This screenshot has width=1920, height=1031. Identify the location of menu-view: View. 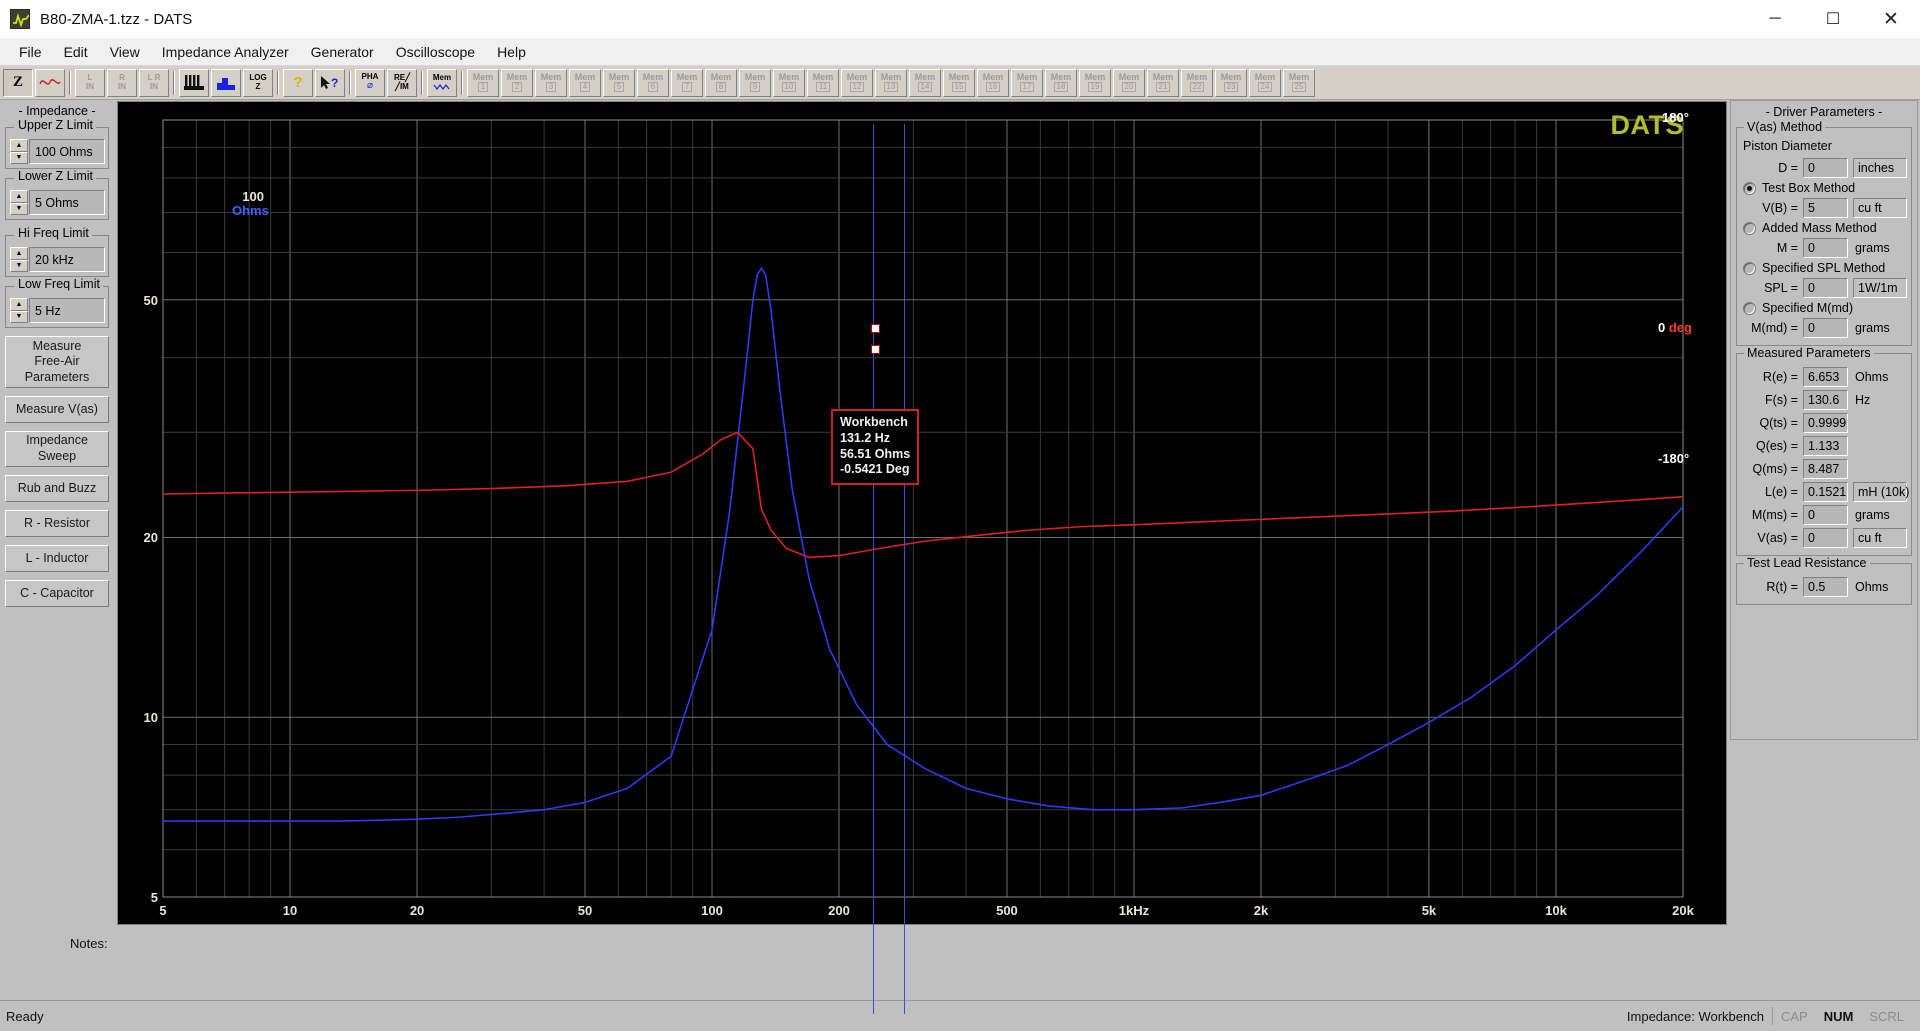
(125, 52).